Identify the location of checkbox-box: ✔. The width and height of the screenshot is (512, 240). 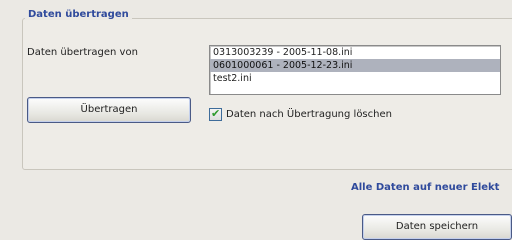
(215, 113).